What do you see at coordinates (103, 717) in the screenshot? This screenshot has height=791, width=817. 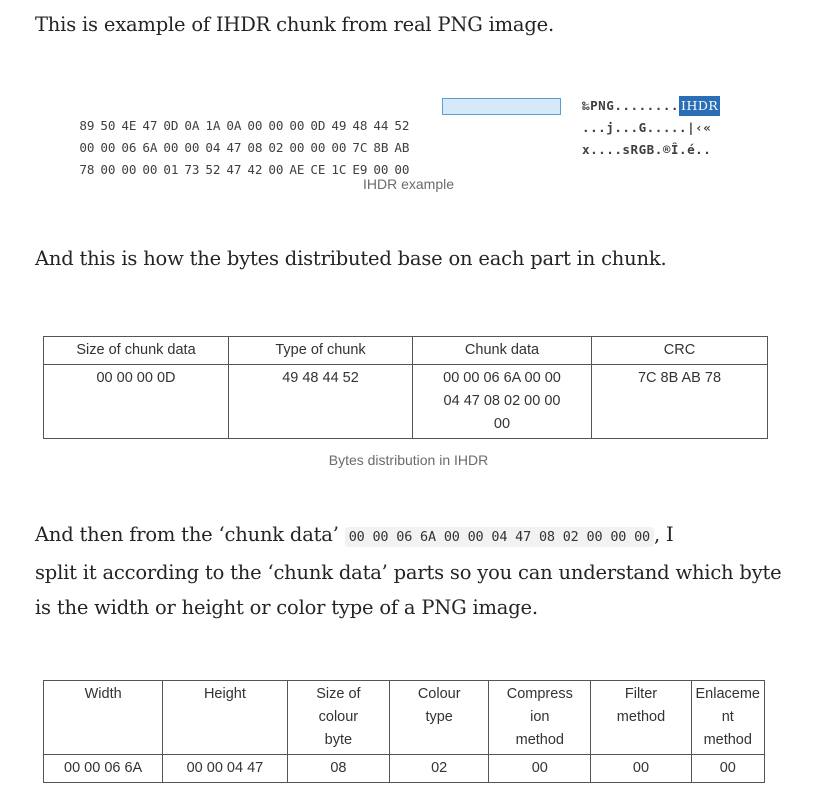 I see `table-header: Width` at bounding box center [103, 717].